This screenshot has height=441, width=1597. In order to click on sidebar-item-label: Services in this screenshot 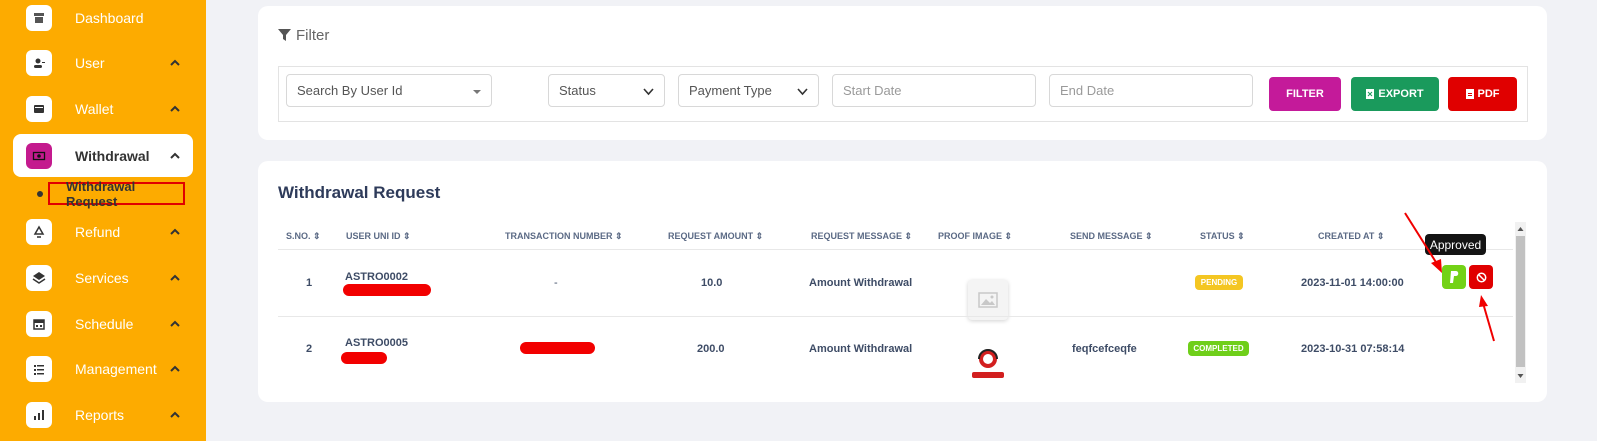, I will do `click(102, 278)`.